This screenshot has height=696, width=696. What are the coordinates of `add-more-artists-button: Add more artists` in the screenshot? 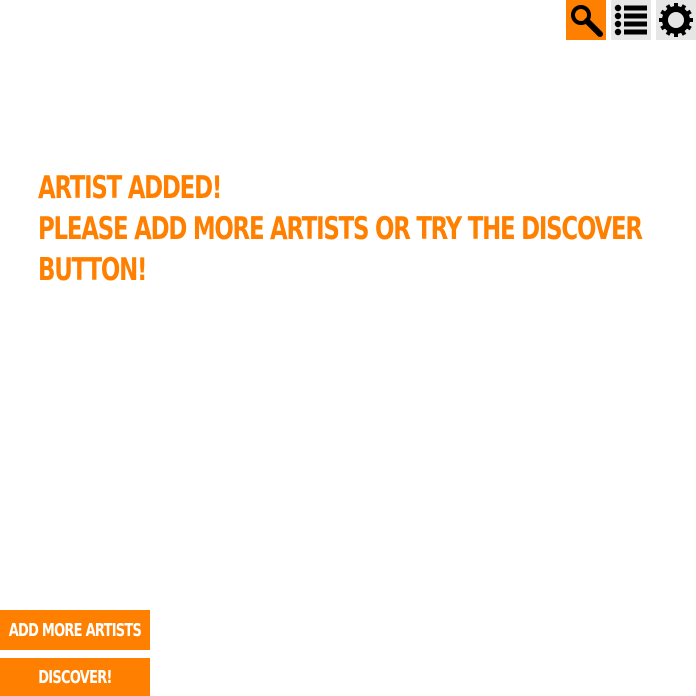 It's located at (75, 630).